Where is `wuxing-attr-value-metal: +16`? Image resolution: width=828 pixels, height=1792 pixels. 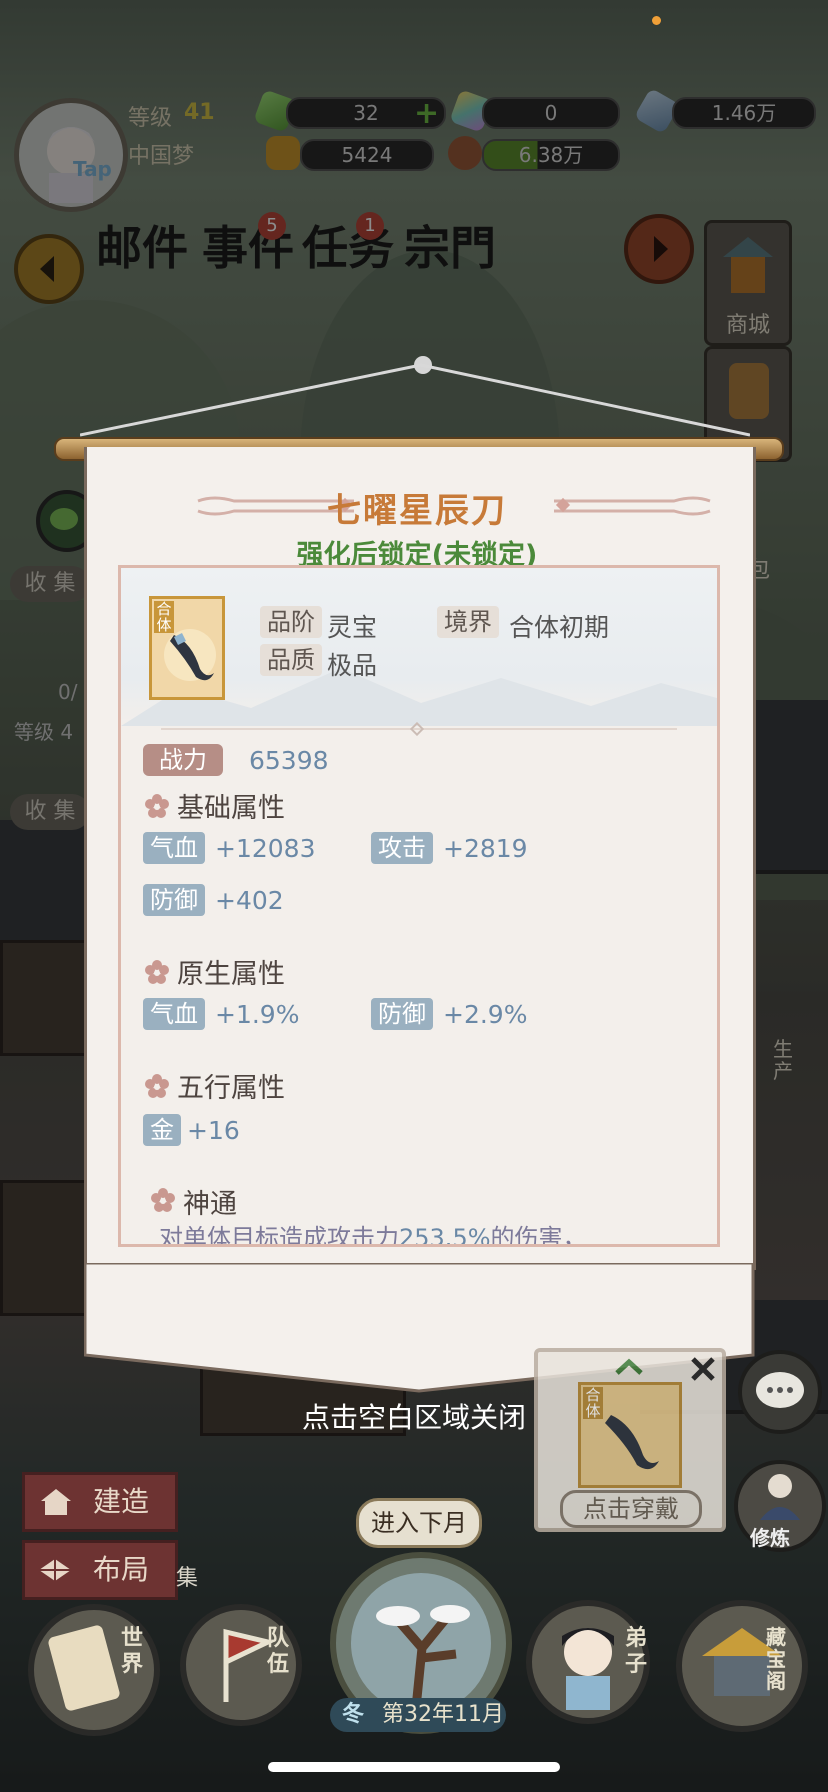 wuxing-attr-value-metal: +16 is located at coordinates (213, 1130).